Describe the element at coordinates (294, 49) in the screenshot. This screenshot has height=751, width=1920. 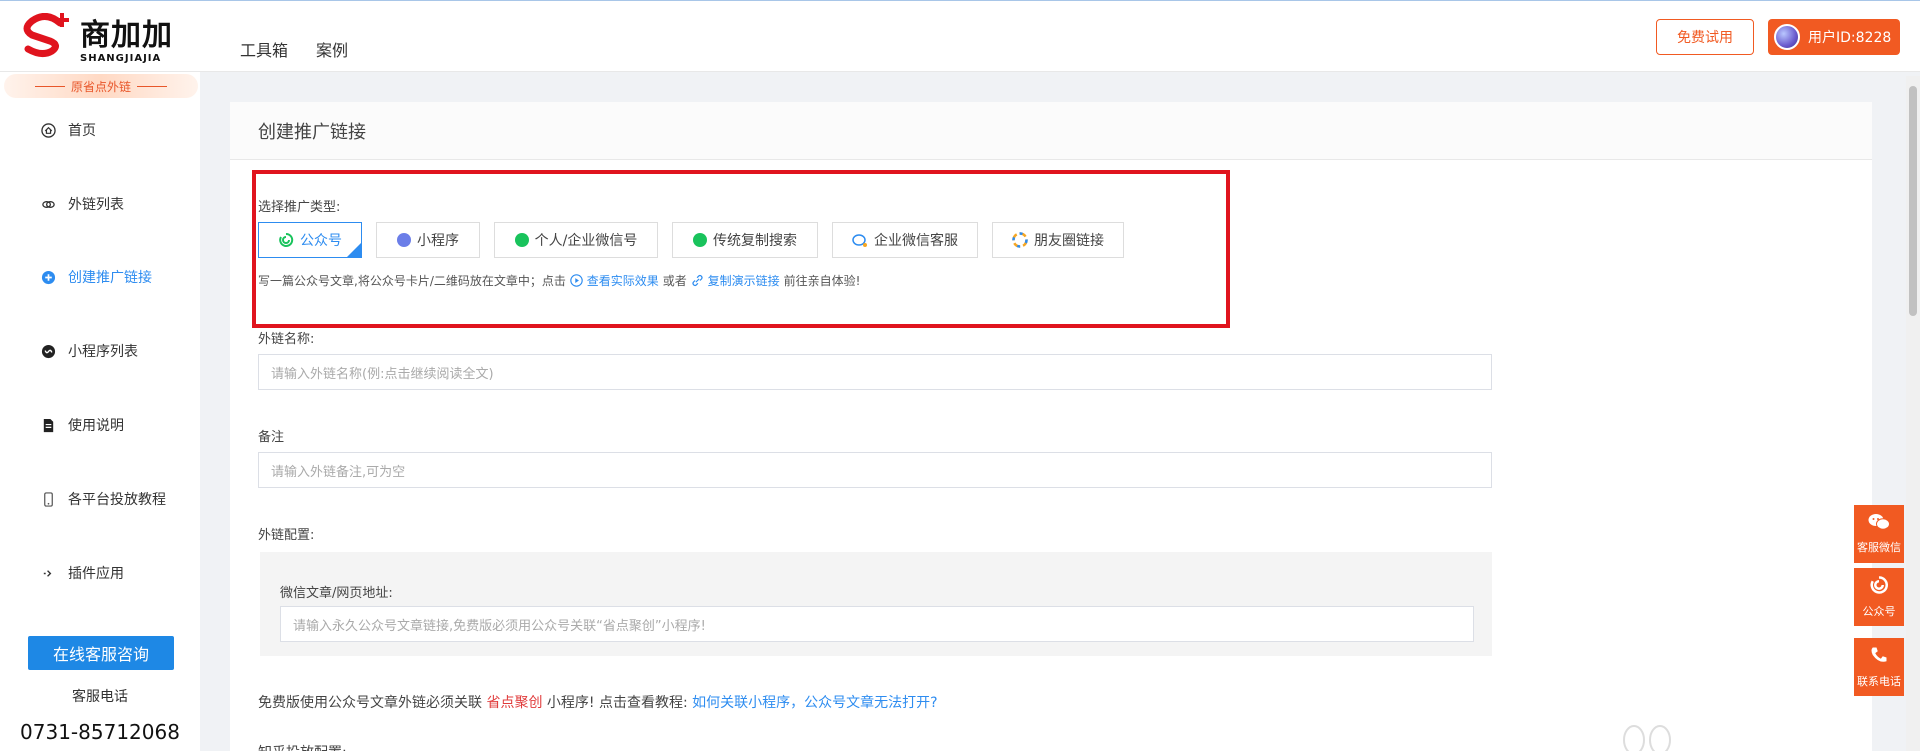
I see `top-nav: 工具箱 案例` at that location.